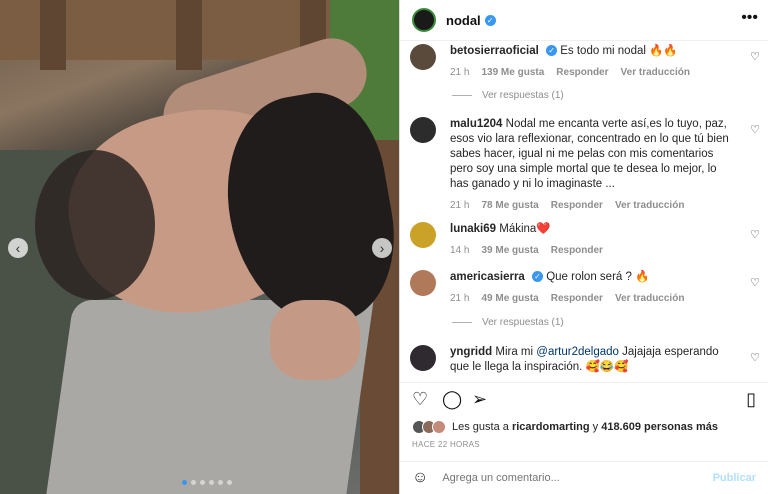 The image size is (768, 494). What do you see at coordinates (734, 478) in the screenshot?
I see `publish-button: Publicar` at bounding box center [734, 478].